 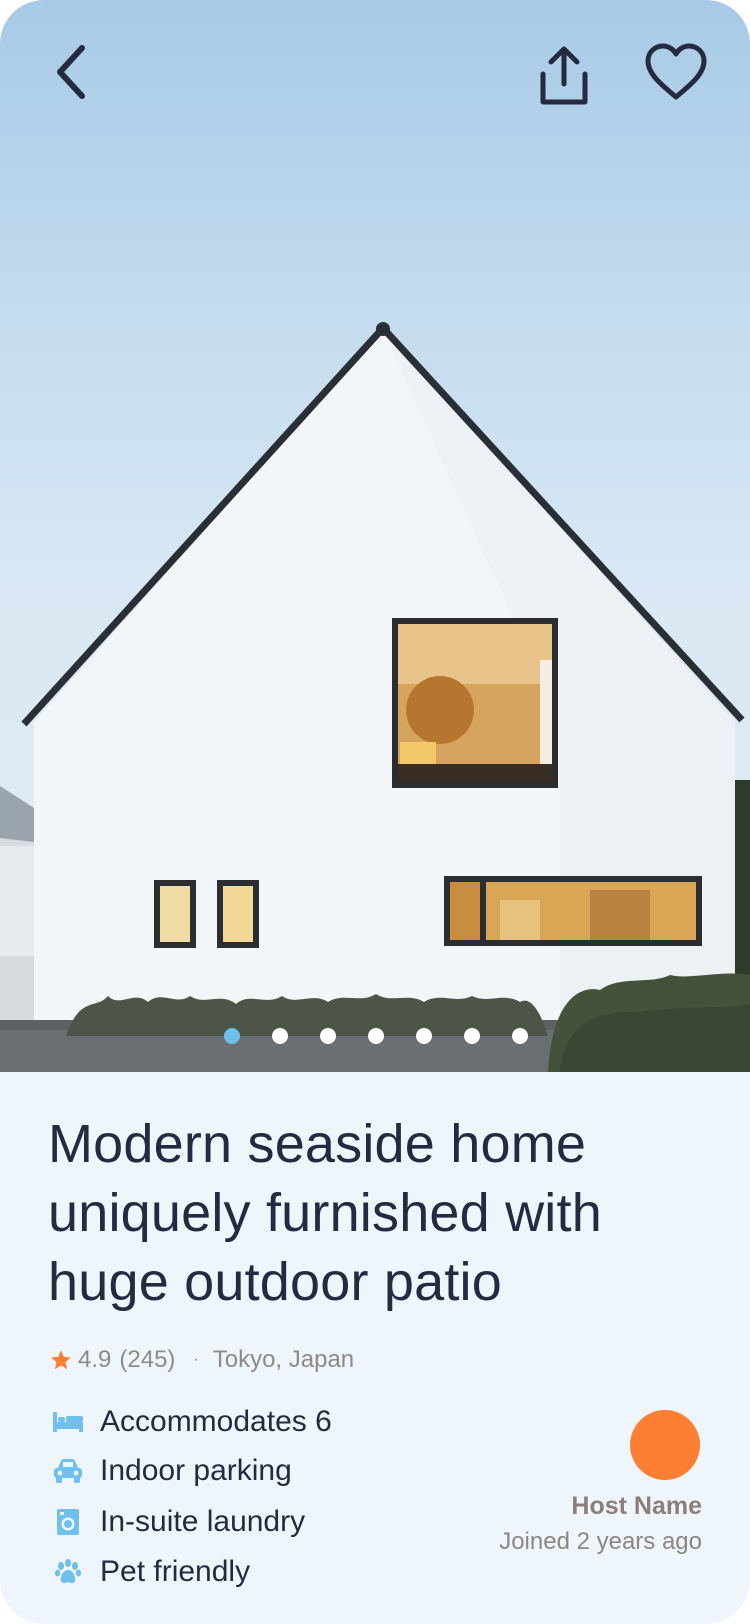 I want to click on star-icon, so click(x=61, y=1360).